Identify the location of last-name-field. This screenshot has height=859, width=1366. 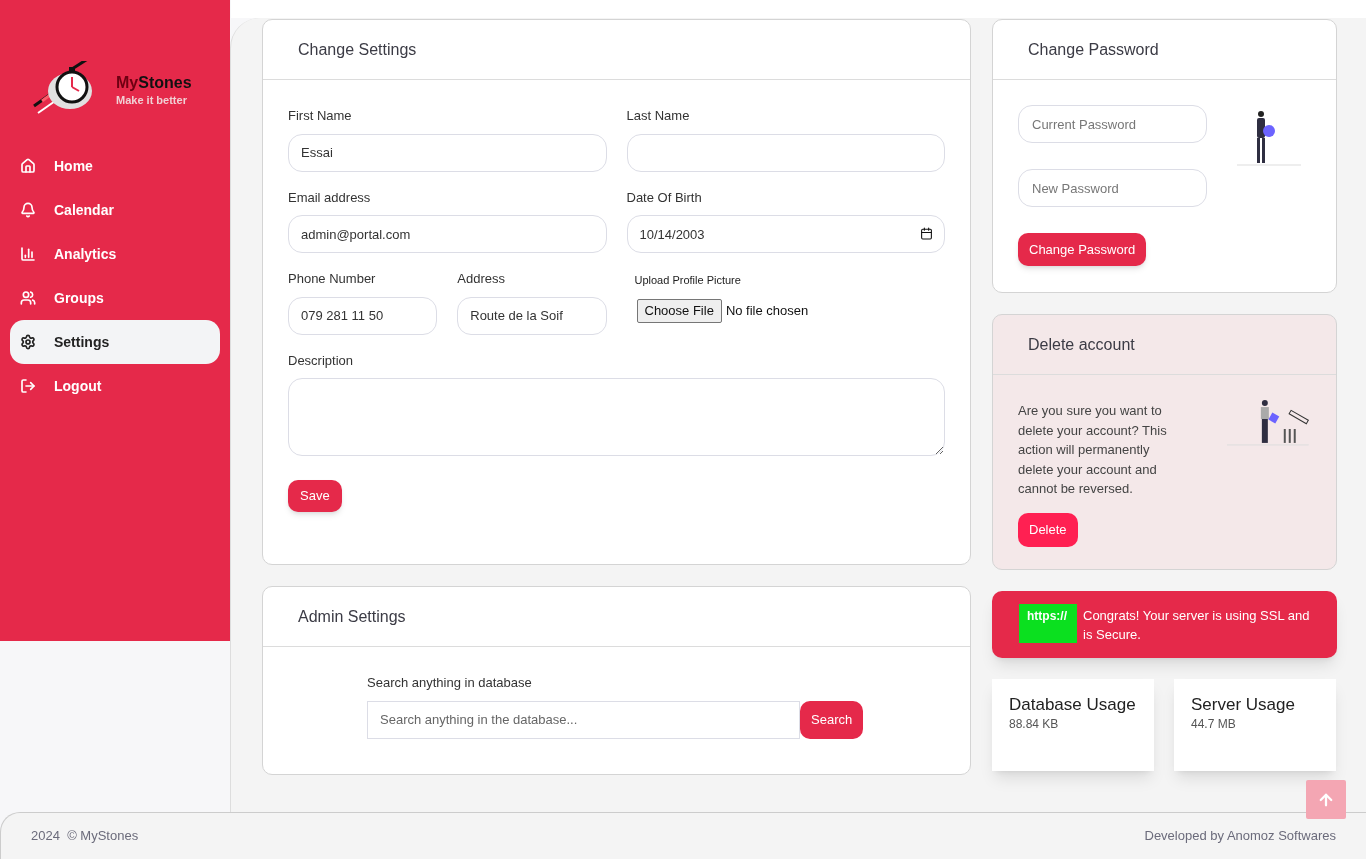
(785, 152).